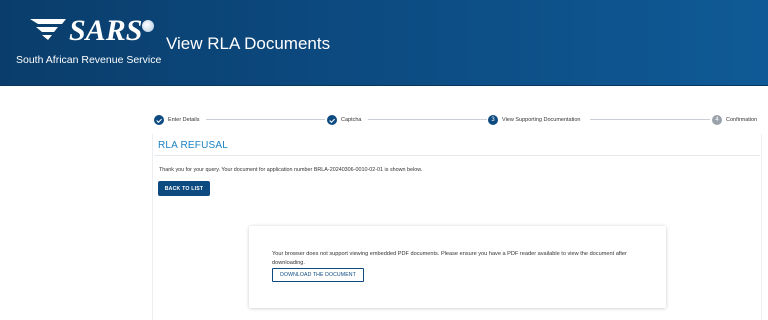 This screenshot has height=320, width=768. What do you see at coordinates (148, 26) in the screenshot?
I see `logo-globe-icon` at bounding box center [148, 26].